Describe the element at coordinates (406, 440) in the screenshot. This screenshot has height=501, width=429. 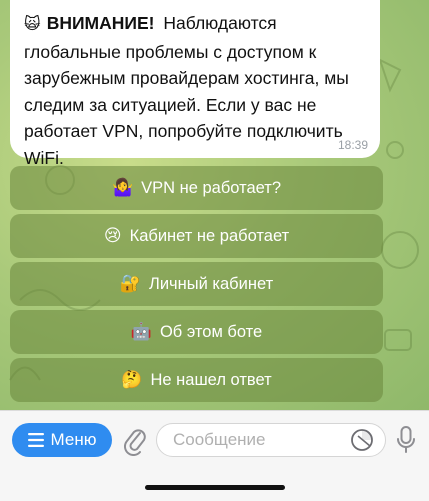
I see `microphone-icon` at that location.